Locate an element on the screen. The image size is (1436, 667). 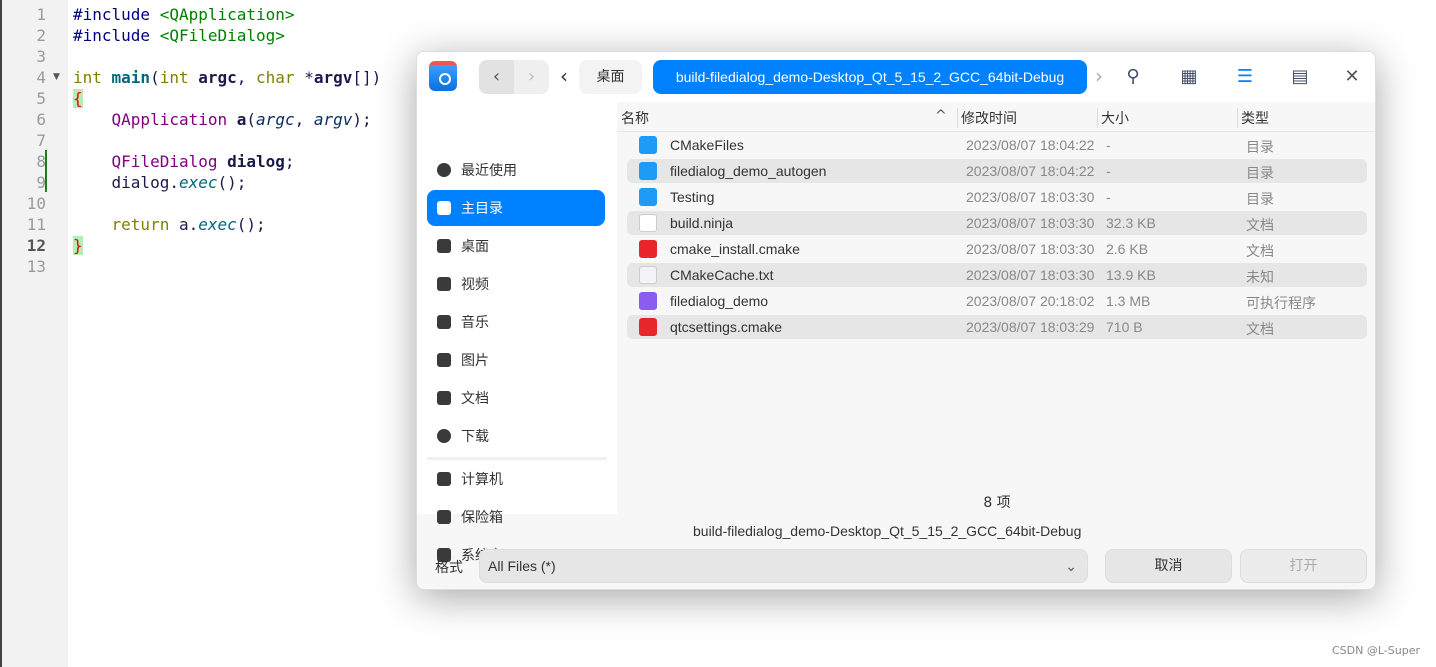
code-line: QFileDialog dialog; is located at coordinates (227, 161).